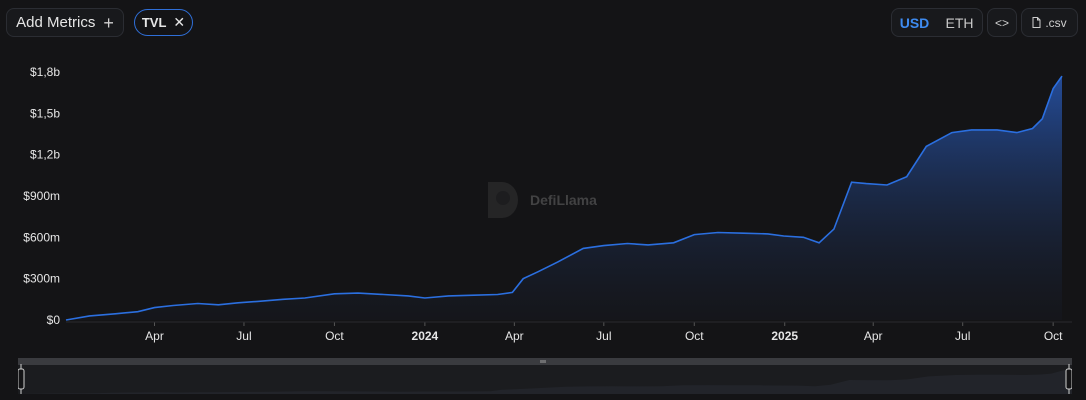 This screenshot has width=1086, height=400. What do you see at coordinates (154, 22) in the screenshot?
I see `metric-chip-label: TVL` at bounding box center [154, 22].